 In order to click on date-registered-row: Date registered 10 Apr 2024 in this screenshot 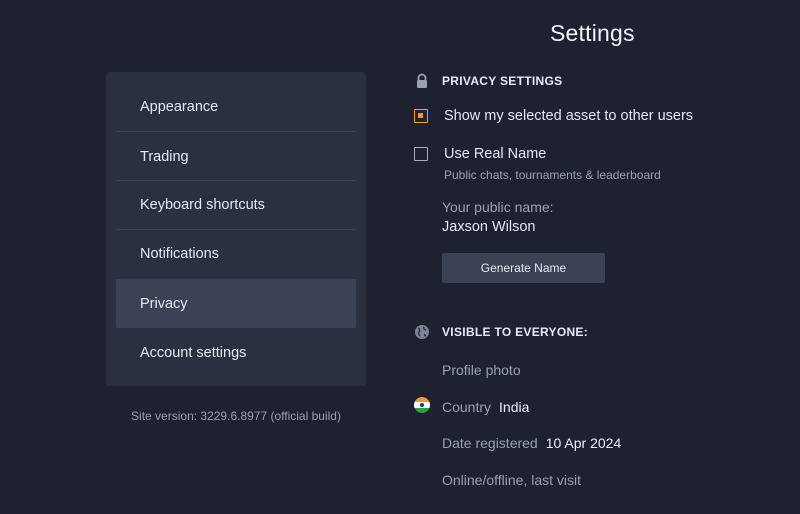, I will do `click(531, 443)`.